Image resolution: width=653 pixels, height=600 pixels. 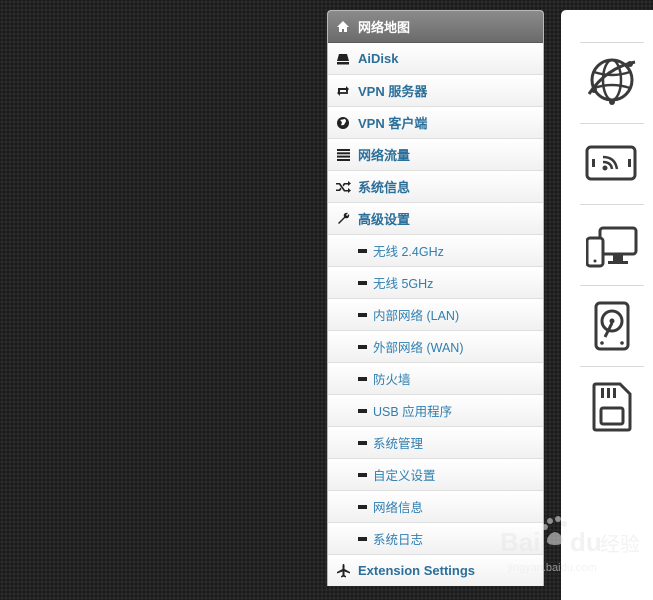 What do you see at coordinates (435, 59) in the screenshot?
I see `menu-item-aidisk: AiDisk` at bounding box center [435, 59].